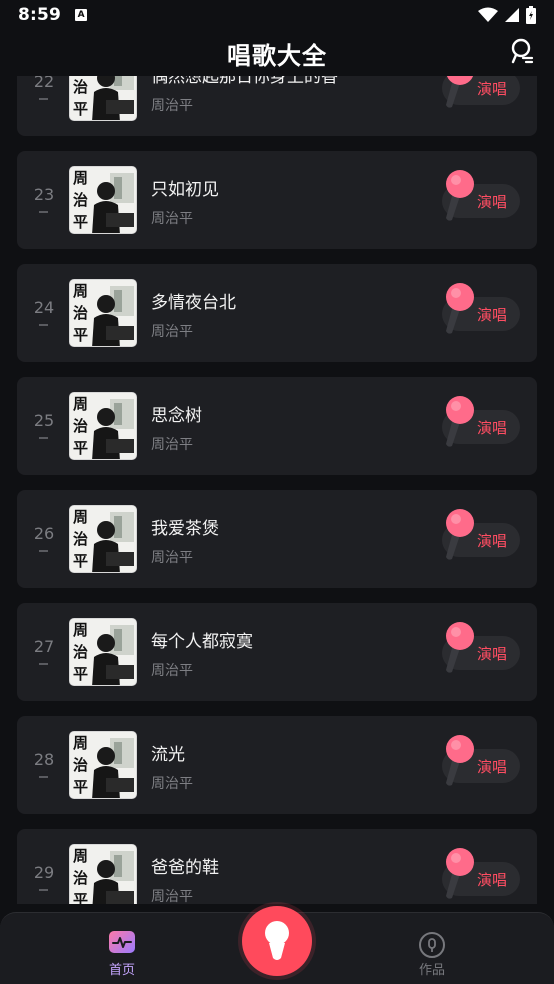 This screenshot has height=984, width=554. Describe the element at coordinates (44, 194) in the screenshot. I see `song-rank: 23` at that location.